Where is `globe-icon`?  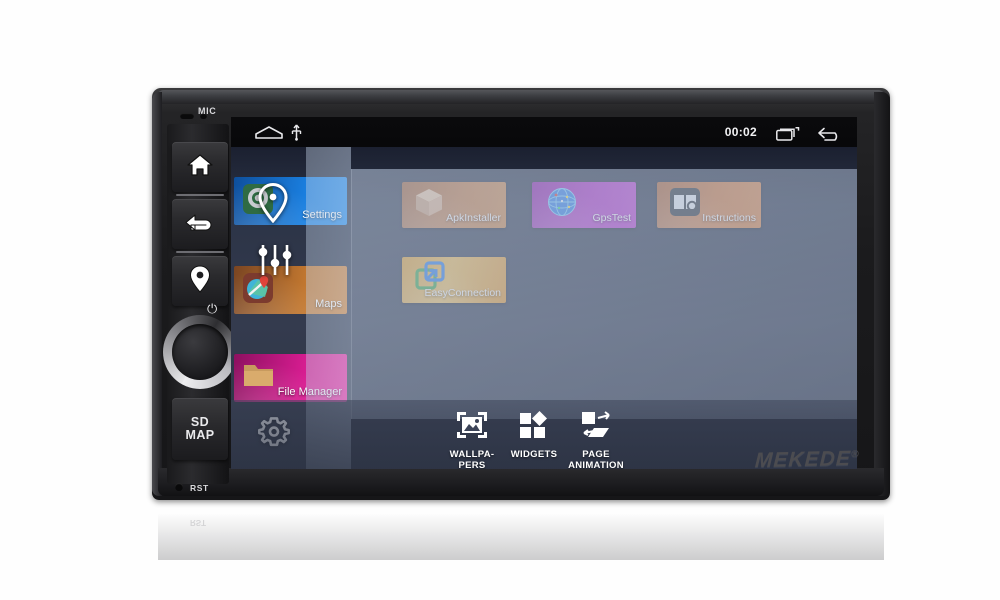 globe-icon is located at coordinates (562, 204).